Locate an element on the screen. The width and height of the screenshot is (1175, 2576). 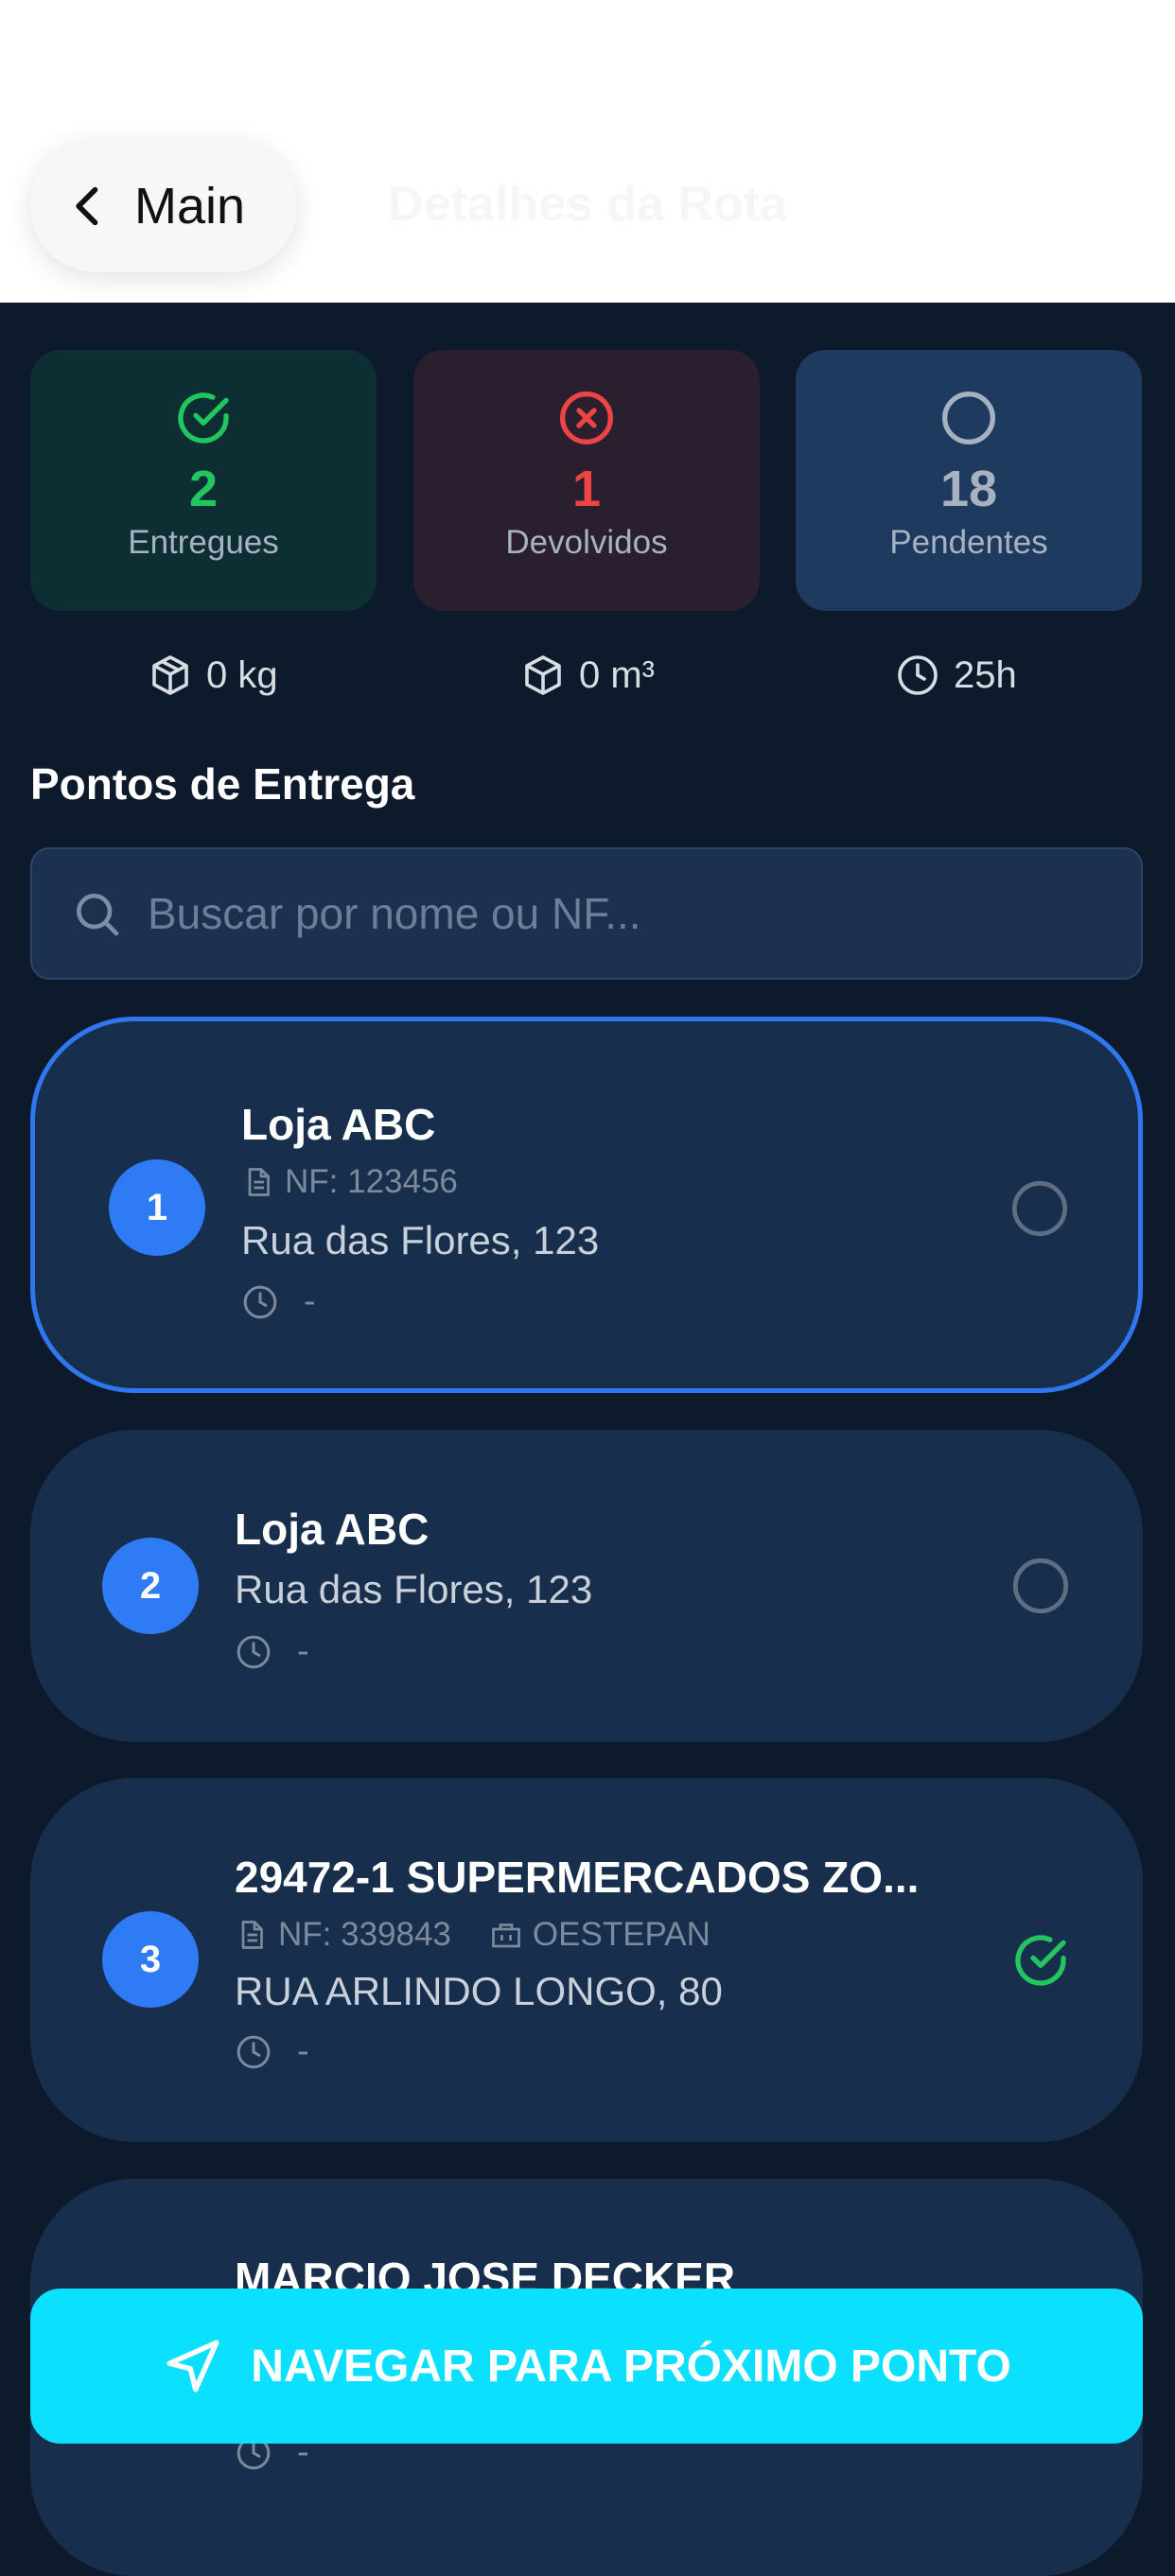
stop-address: RUA ARLINDO LONGO, 80 is located at coordinates (479, 1991).